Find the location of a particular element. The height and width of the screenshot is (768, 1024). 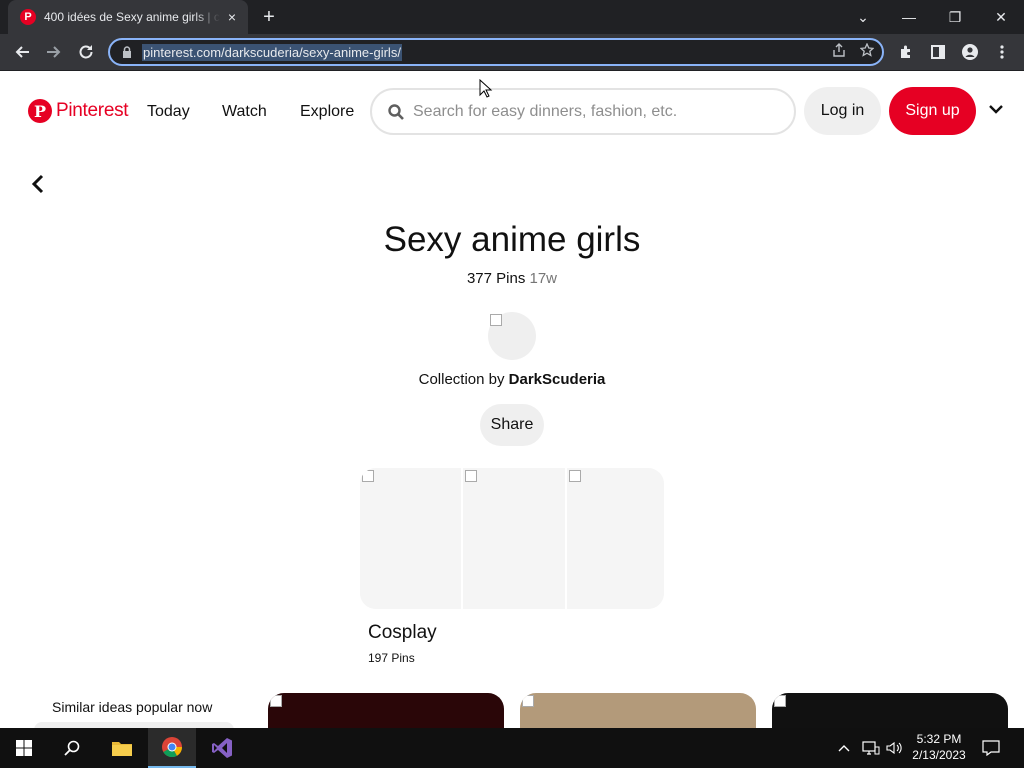

chrome-taskbar-icon is located at coordinates (172, 748).